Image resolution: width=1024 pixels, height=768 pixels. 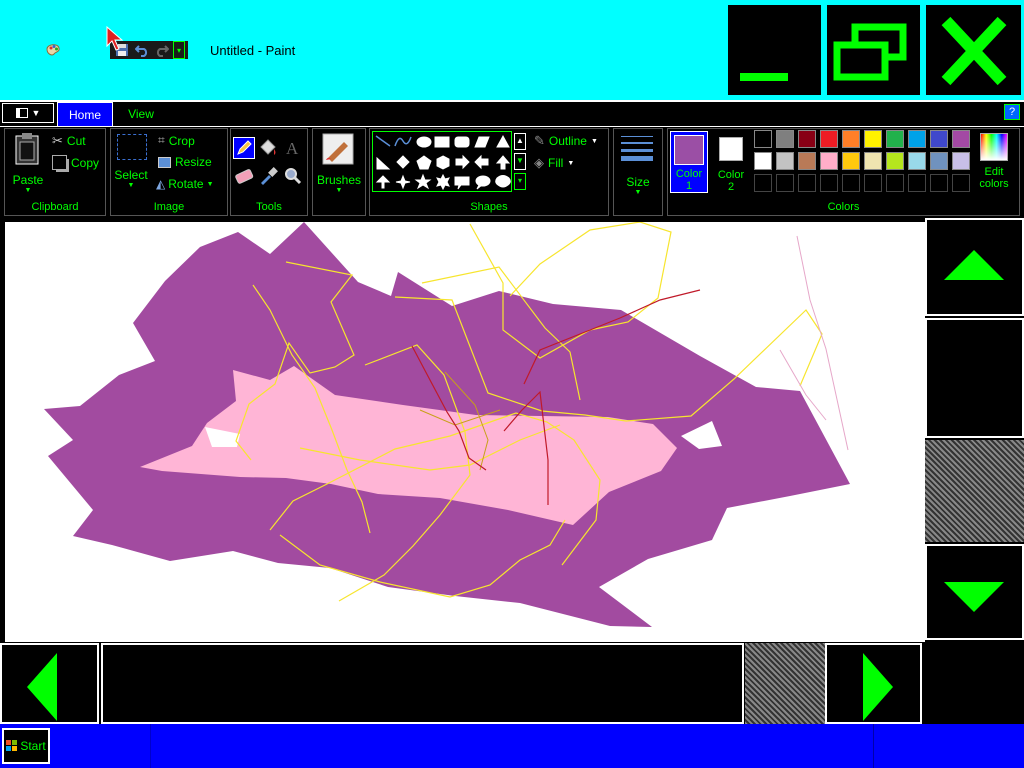 What do you see at coordinates (253, 50) in the screenshot?
I see `window-title: Untitled - Paint` at bounding box center [253, 50].